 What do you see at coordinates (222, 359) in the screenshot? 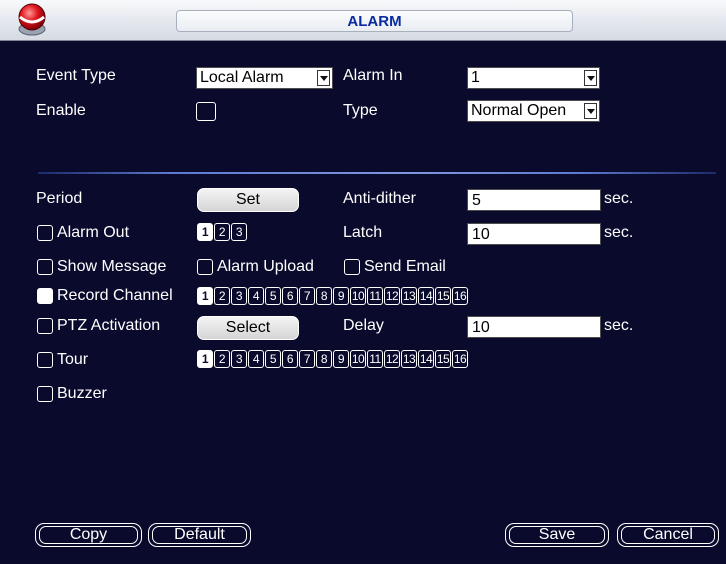
I see `tour-channel-item: 2` at bounding box center [222, 359].